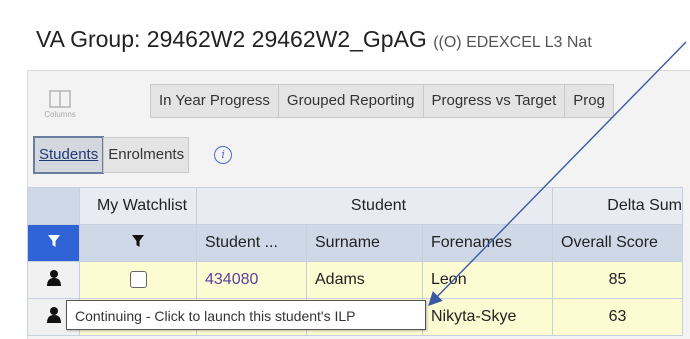  I want to click on forenames-cell: Nikyta-Skye, so click(487, 317).